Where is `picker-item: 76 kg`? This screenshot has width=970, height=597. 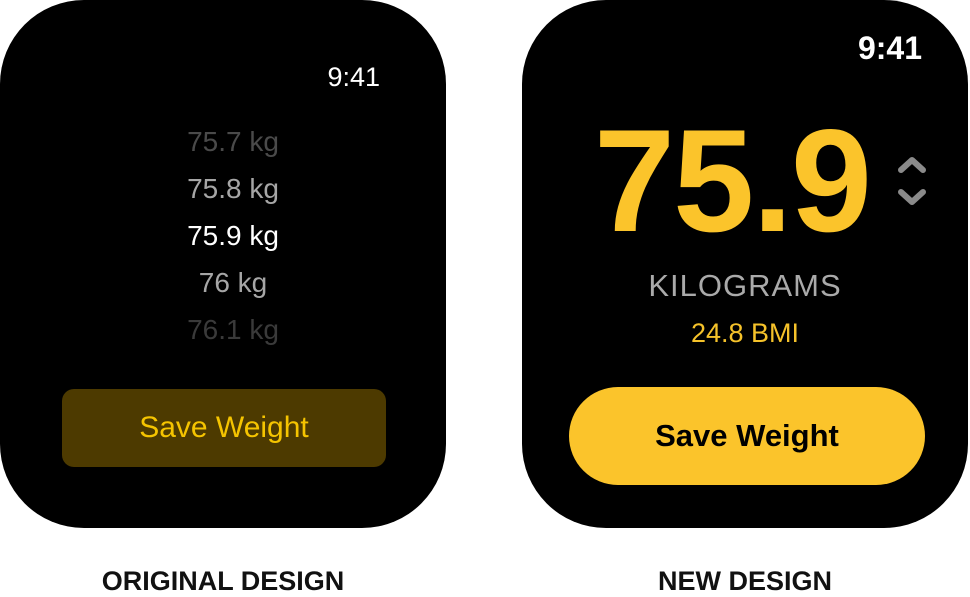
picker-item: 76 kg is located at coordinates (233, 282).